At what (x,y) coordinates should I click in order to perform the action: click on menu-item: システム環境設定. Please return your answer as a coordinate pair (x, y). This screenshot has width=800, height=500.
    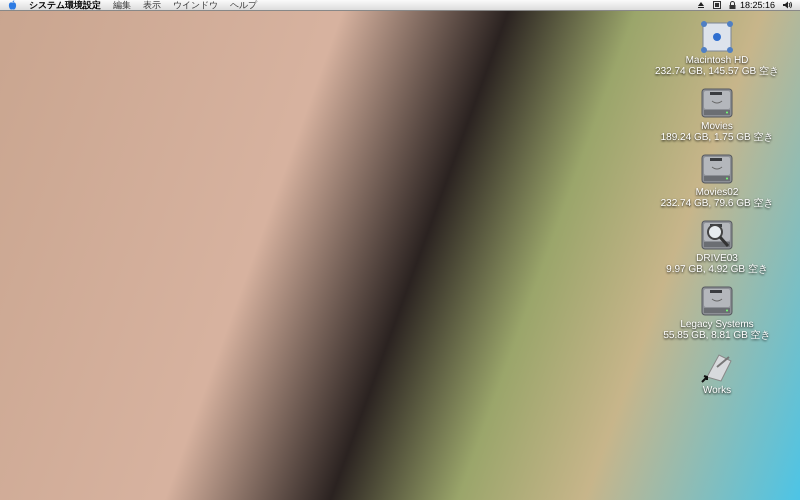
    Looking at the image, I should click on (65, 5).